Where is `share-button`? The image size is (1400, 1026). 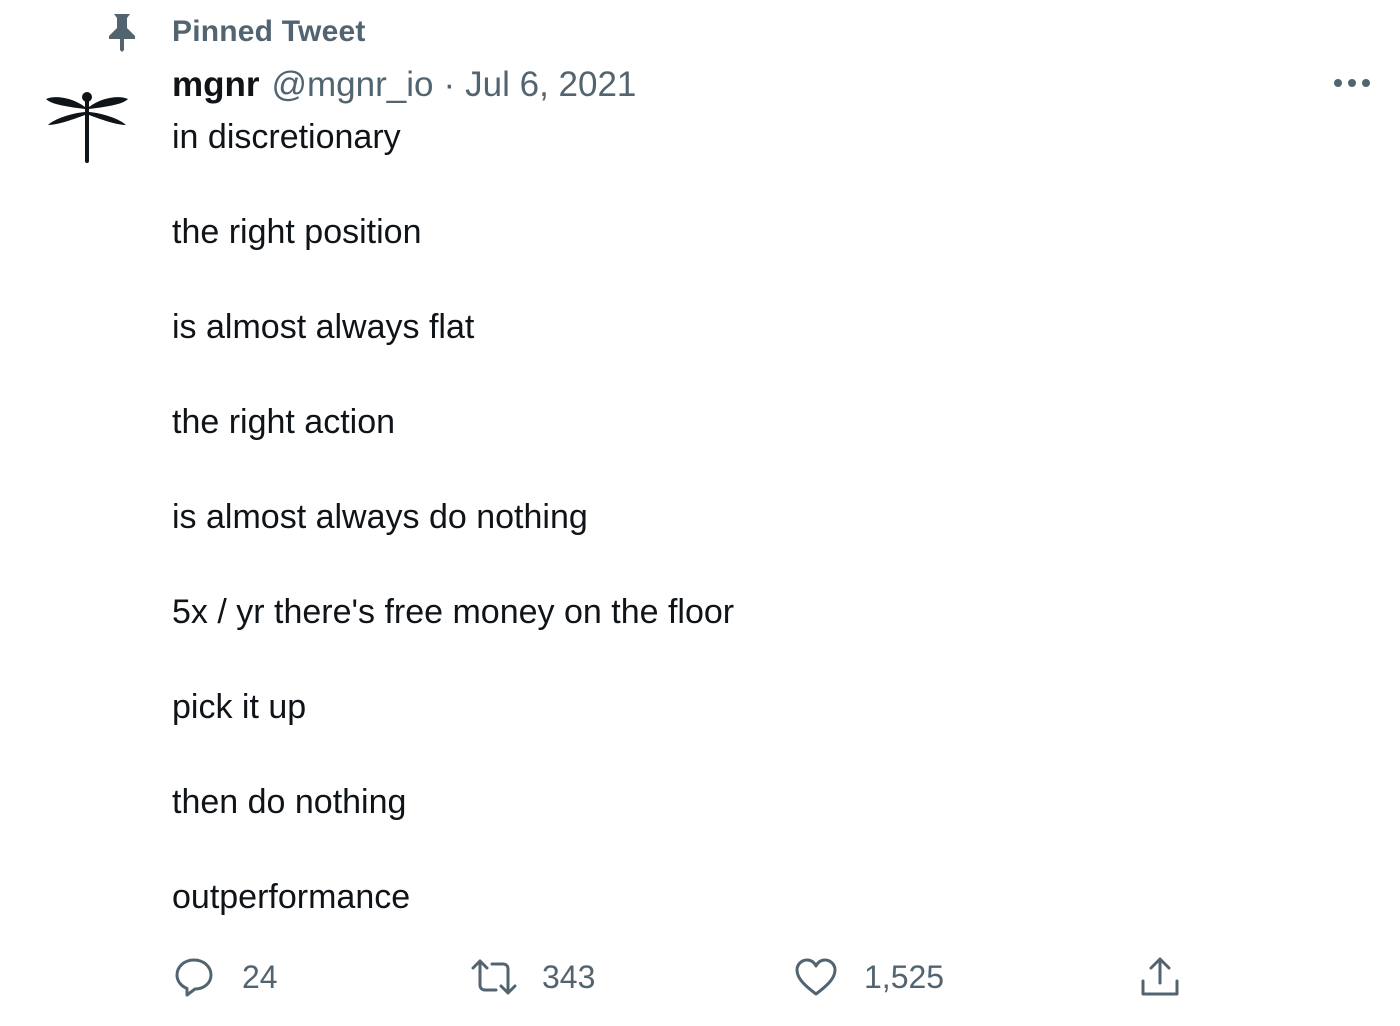 share-button is located at coordinates (1160, 977).